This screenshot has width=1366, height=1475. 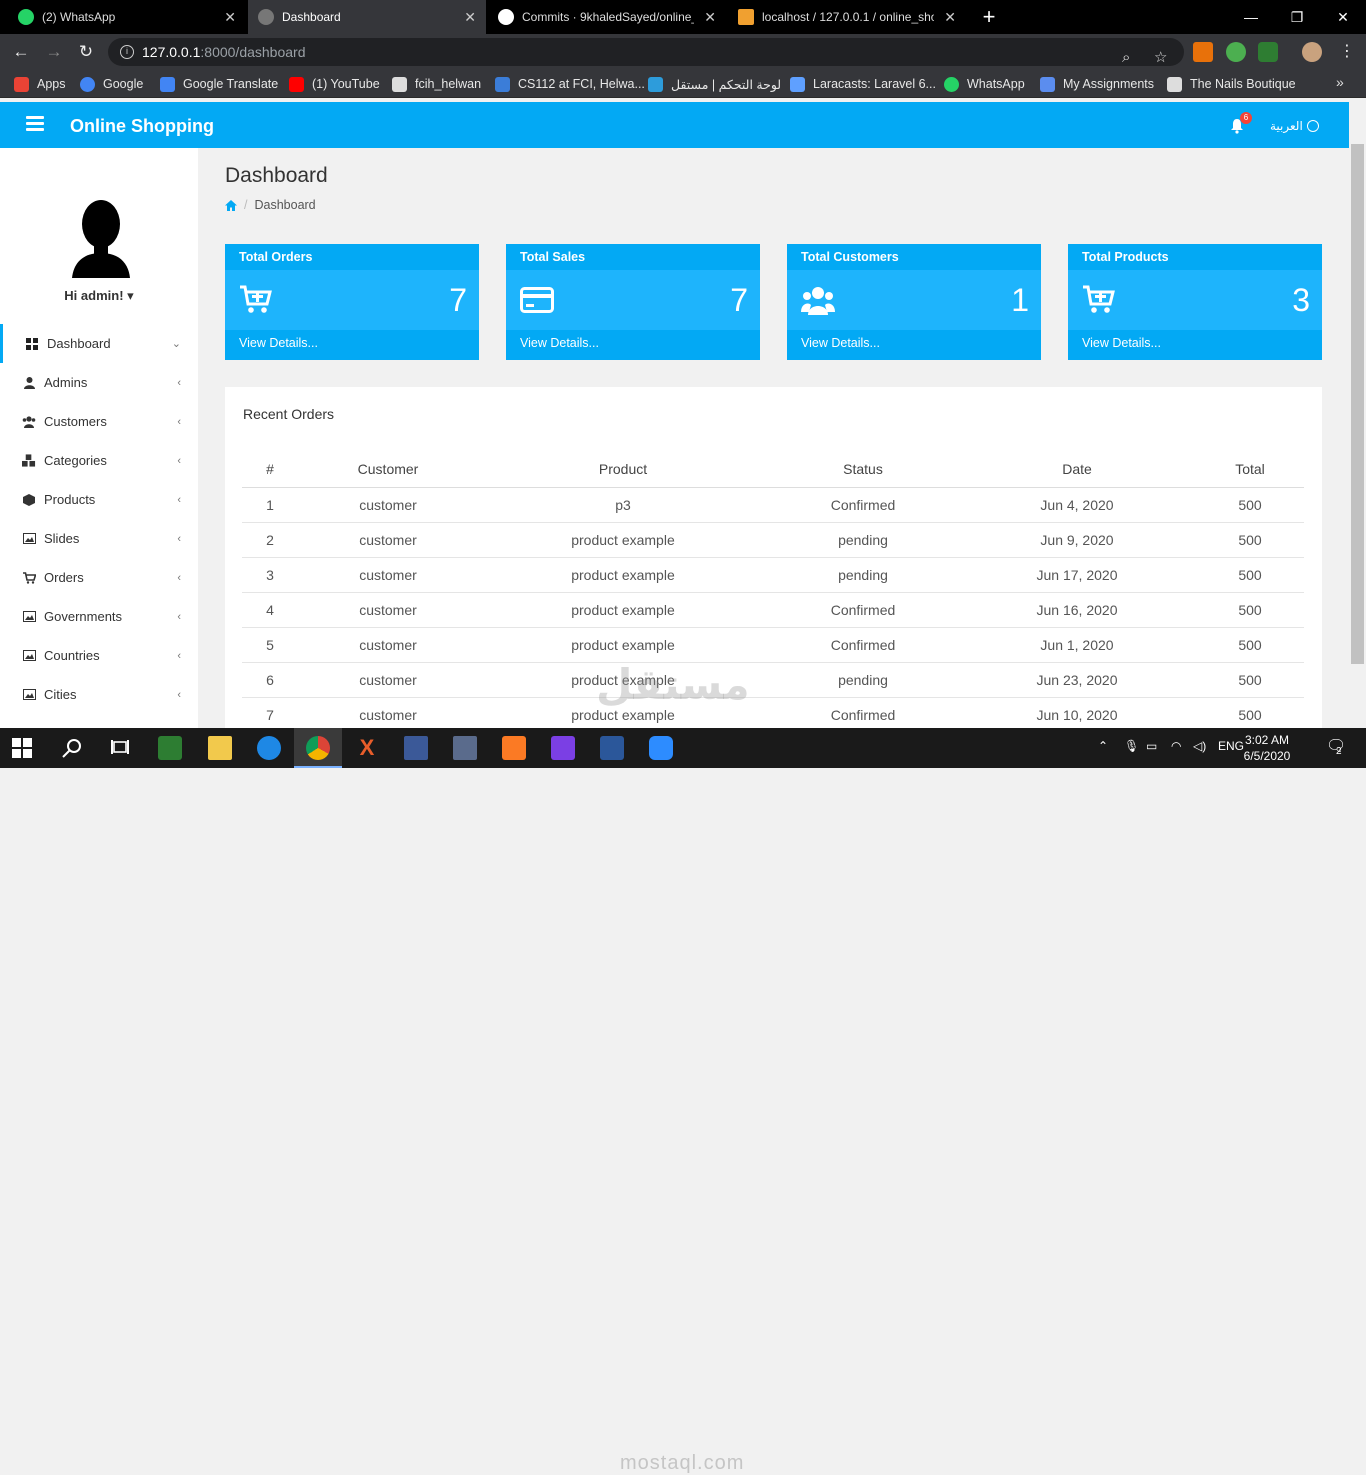 What do you see at coordinates (612, 748) in the screenshot?
I see `word-icon` at bounding box center [612, 748].